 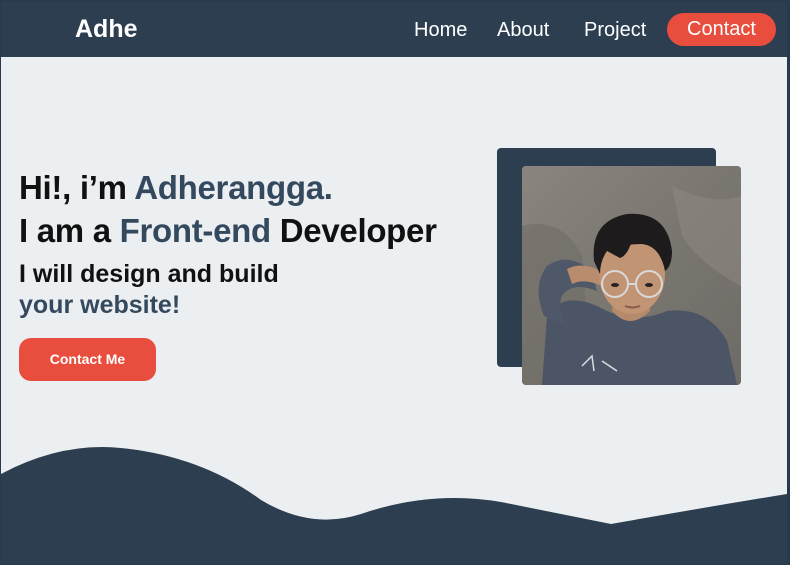 What do you see at coordinates (100, 305) in the screenshot?
I see `hero-tagline-line2: your website!` at bounding box center [100, 305].